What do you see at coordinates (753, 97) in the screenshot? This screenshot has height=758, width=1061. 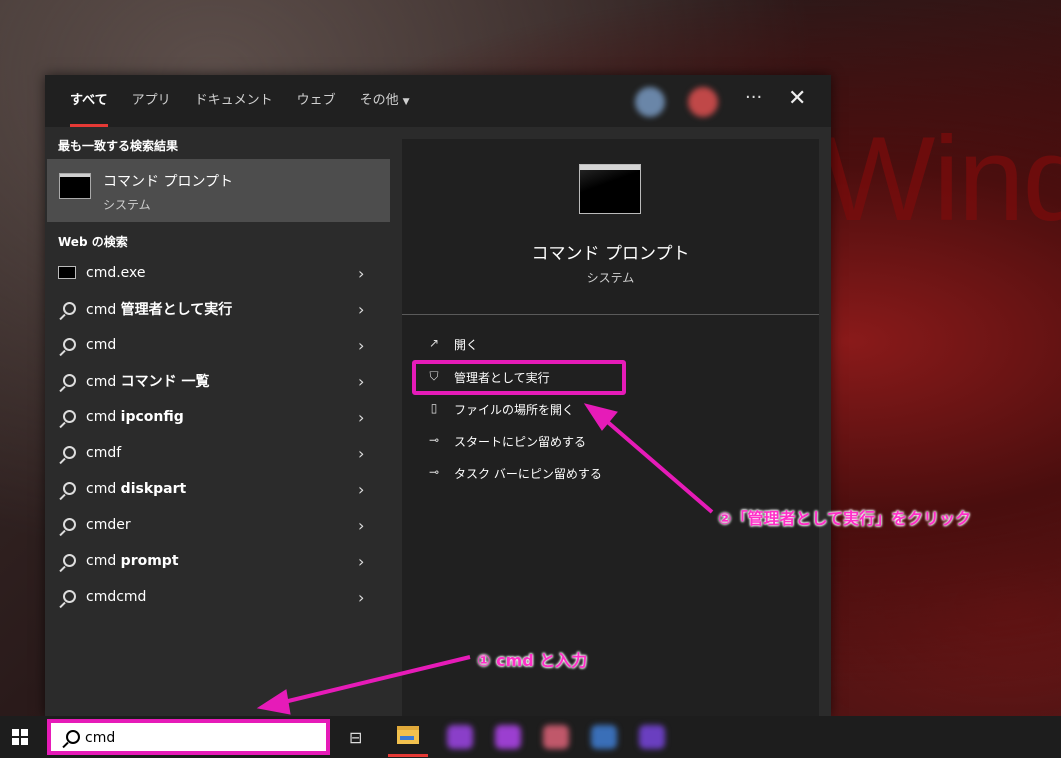 I see `more-options-button: ···` at bounding box center [753, 97].